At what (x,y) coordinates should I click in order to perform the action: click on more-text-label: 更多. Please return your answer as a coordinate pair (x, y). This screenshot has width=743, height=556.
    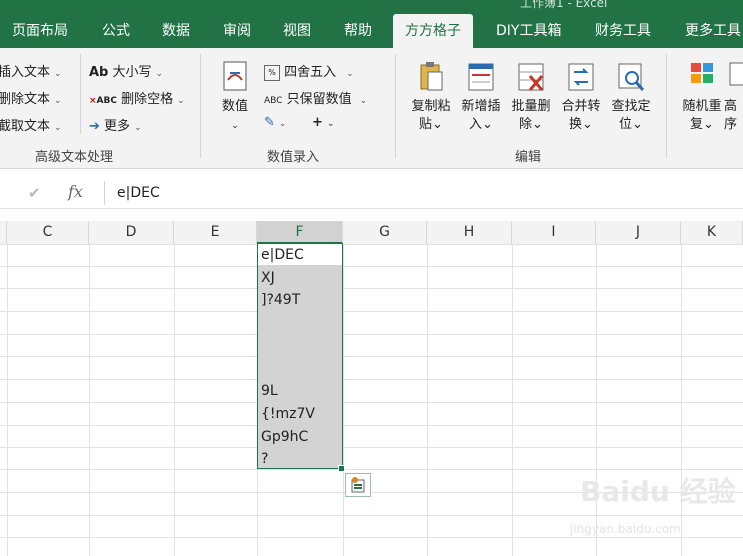
    Looking at the image, I should click on (117, 126).